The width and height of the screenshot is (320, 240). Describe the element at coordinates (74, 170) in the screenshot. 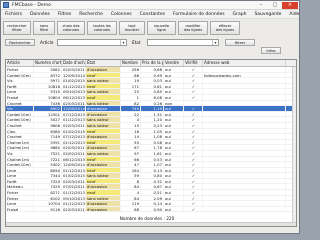

I see `date-cell: 01/12/2013` at that location.